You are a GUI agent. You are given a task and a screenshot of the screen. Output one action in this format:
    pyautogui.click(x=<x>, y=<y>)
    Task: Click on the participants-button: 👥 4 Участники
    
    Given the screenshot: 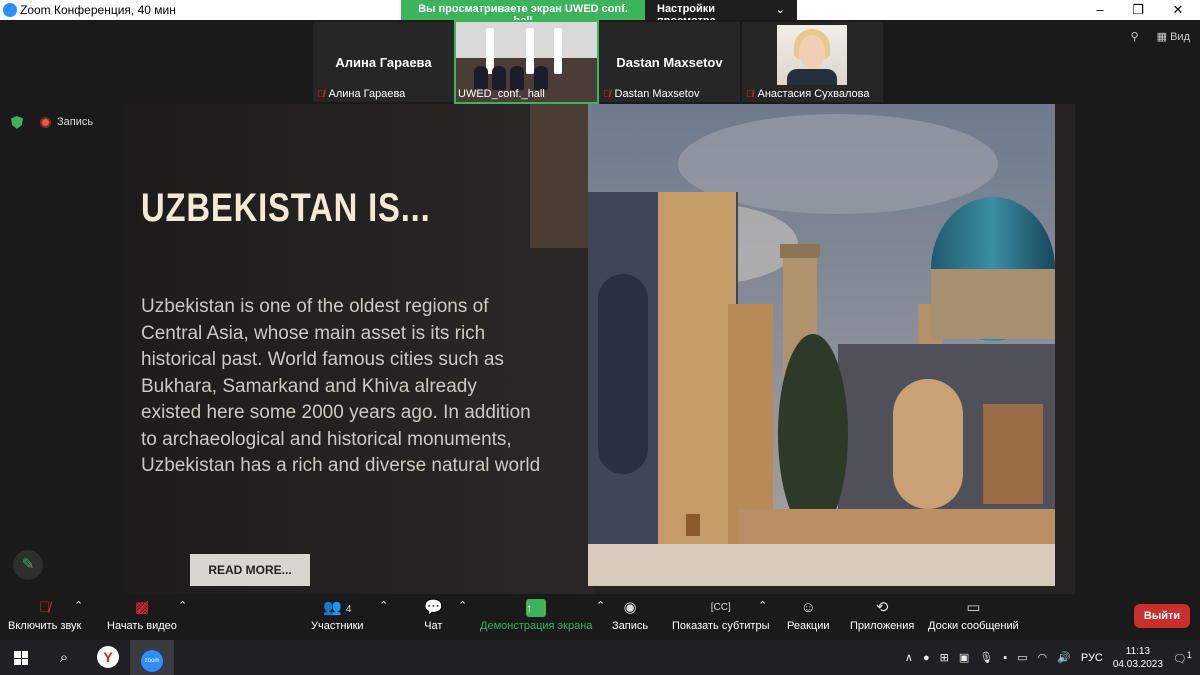 What is the action you would take?
    pyautogui.click(x=337, y=615)
    